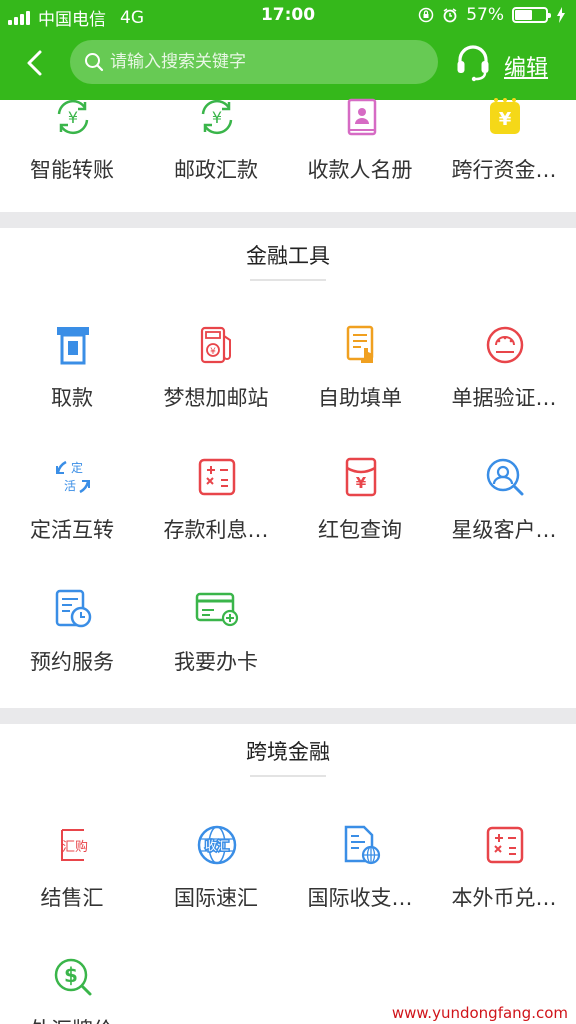 The height and width of the screenshot is (1024, 576). What do you see at coordinates (360, 151) in the screenshot?
I see `grid-item-payee-book: 收款人名册` at bounding box center [360, 151].